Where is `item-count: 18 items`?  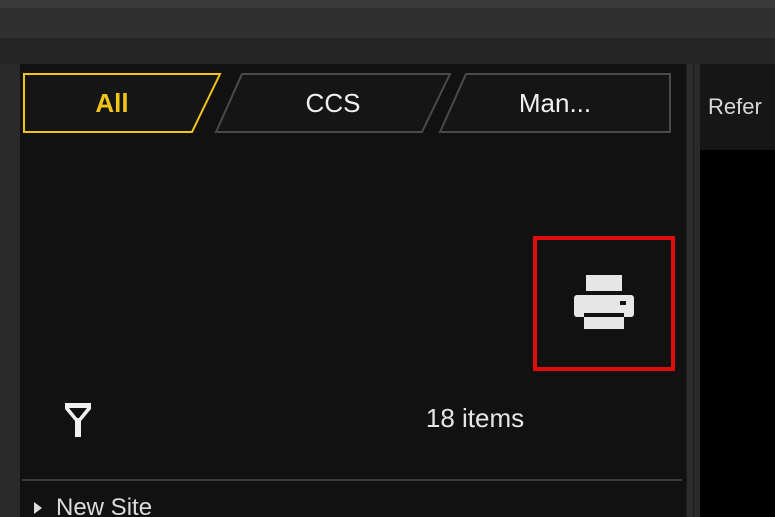
item-count: 18 items is located at coordinates (475, 418).